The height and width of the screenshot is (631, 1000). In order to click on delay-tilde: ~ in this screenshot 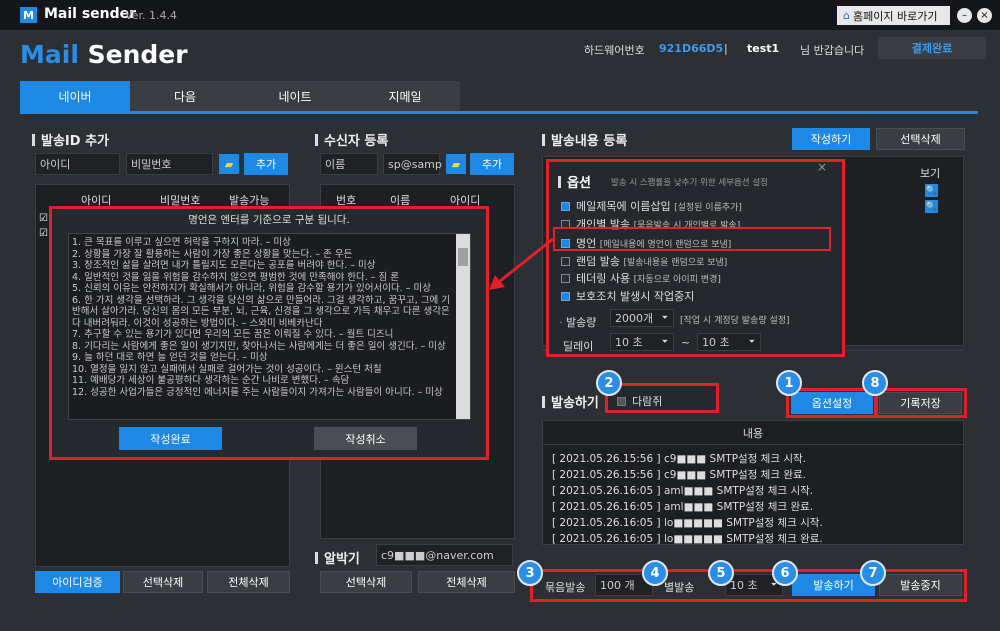, I will do `click(686, 342)`.